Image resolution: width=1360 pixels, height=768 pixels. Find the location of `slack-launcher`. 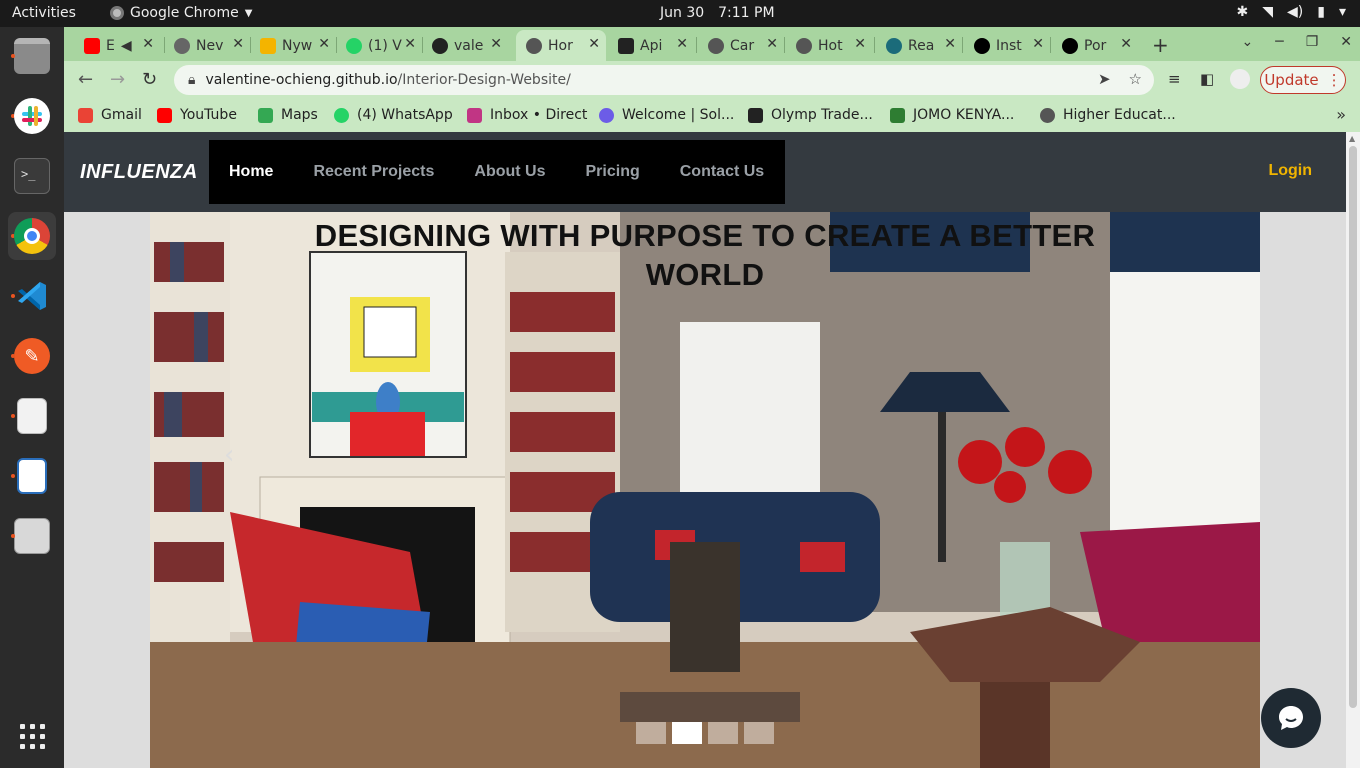

slack-launcher is located at coordinates (32, 116).